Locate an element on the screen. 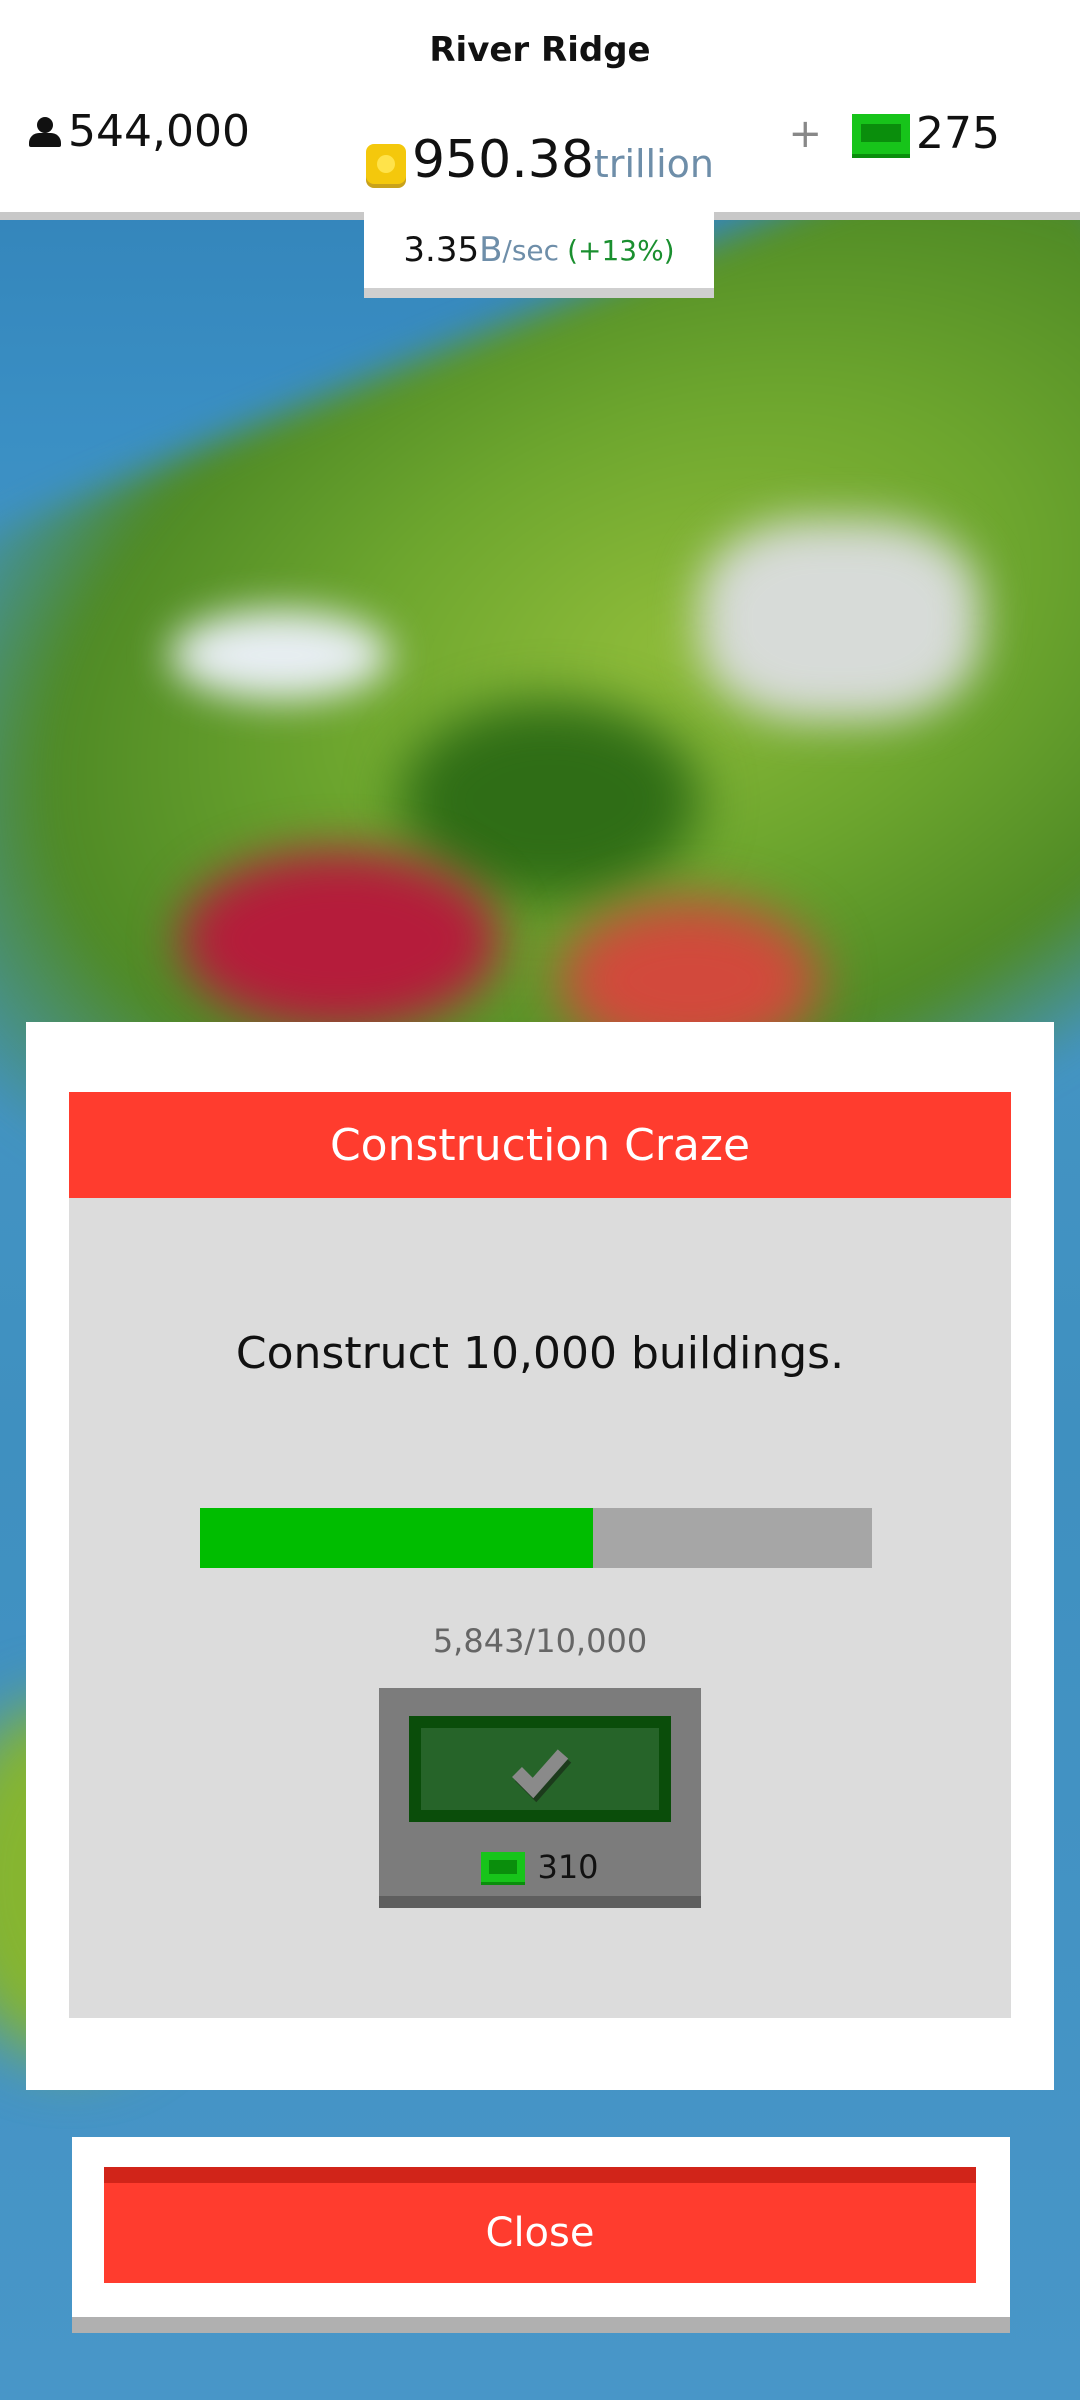 Image resolution: width=1080 pixels, height=2400 pixels. progress-bar is located at coordinates (536, 1538).